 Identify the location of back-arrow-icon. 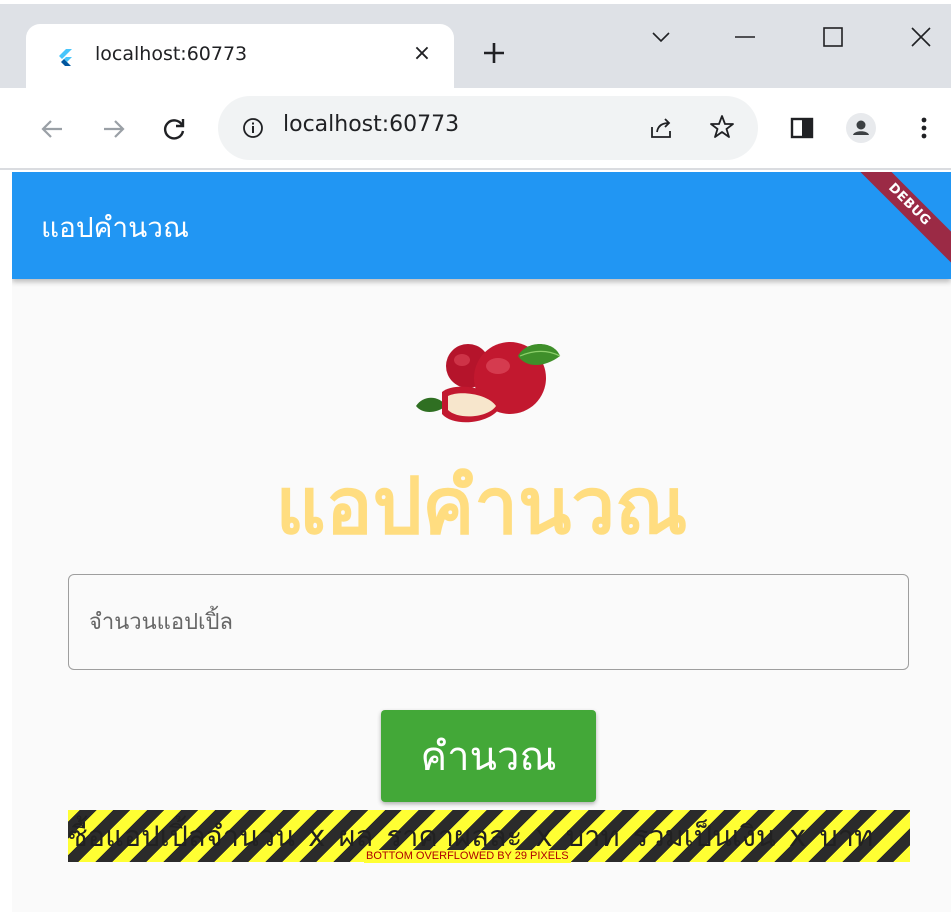
(52, 129).